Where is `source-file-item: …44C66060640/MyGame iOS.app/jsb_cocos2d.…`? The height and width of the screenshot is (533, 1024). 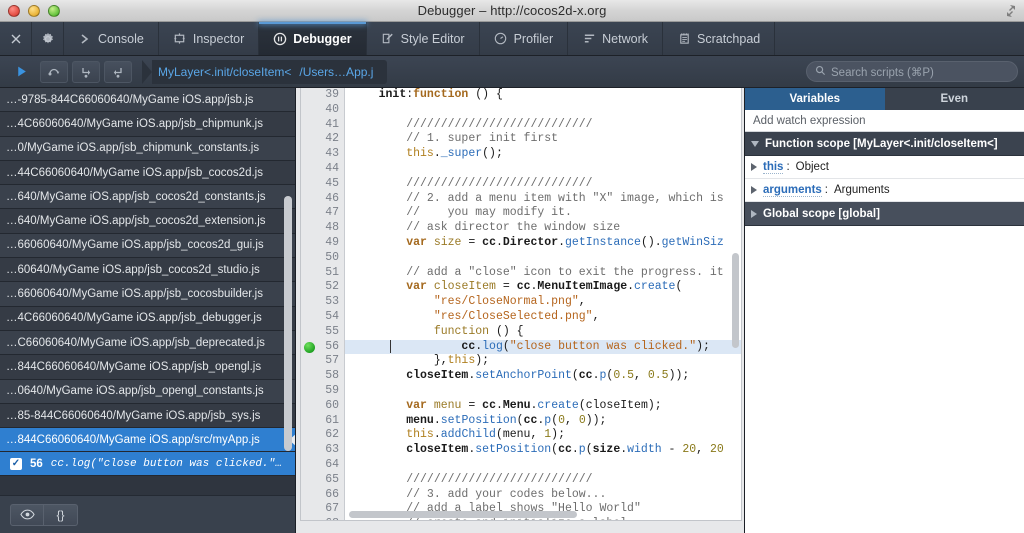
source-file-item: …44C66060640/MyGame iOS.app/jsb_cocos2d.… is located at coordinates (147, 173).